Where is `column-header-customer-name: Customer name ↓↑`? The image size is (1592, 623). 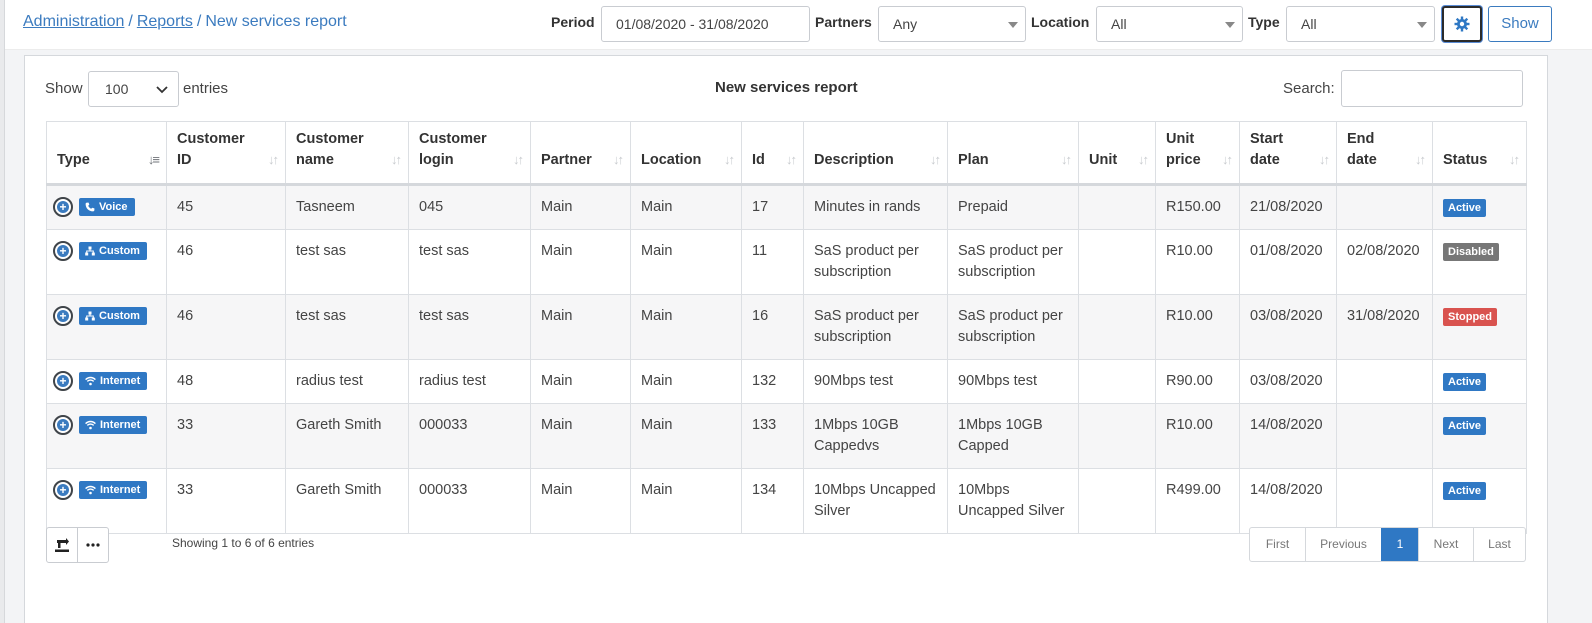 column-header-customer-name: Customer name ↓↑ is located at coordinates (347, 153).